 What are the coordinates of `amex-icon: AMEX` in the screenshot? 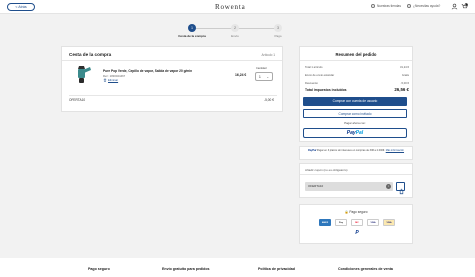 It's located at (325, 222).